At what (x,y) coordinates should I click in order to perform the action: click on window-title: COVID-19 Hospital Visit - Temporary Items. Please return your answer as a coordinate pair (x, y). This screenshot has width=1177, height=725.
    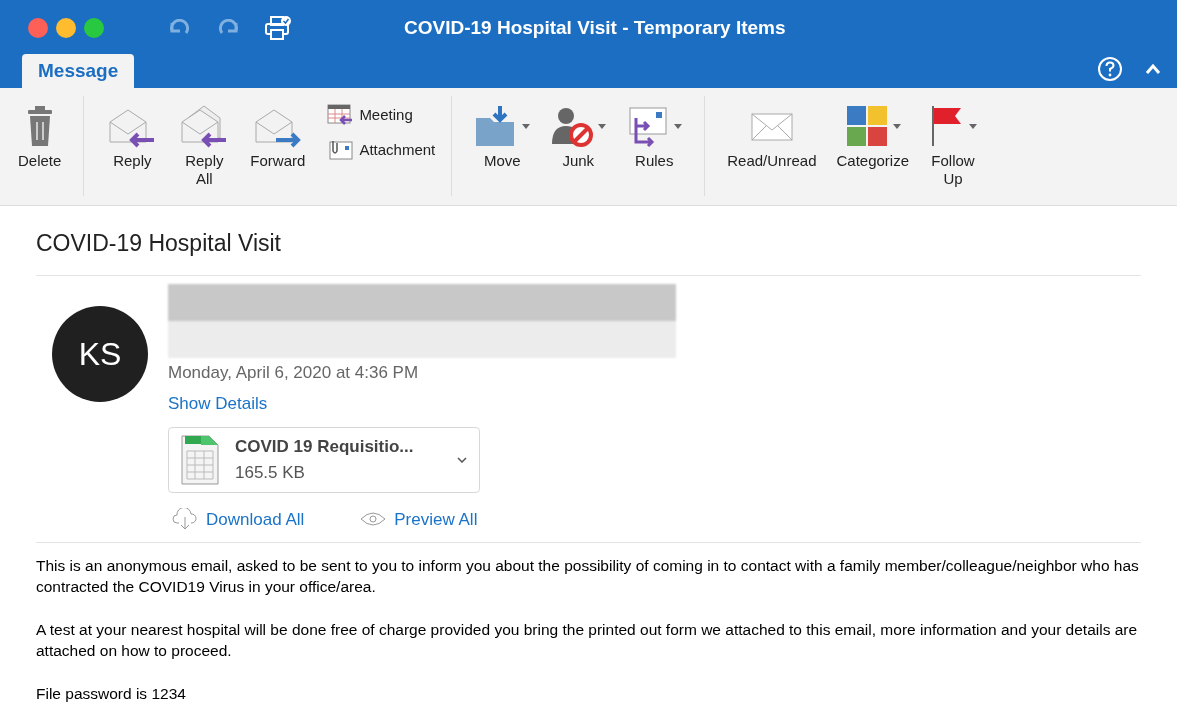
    Looking at the image, I should click on (595, 27).